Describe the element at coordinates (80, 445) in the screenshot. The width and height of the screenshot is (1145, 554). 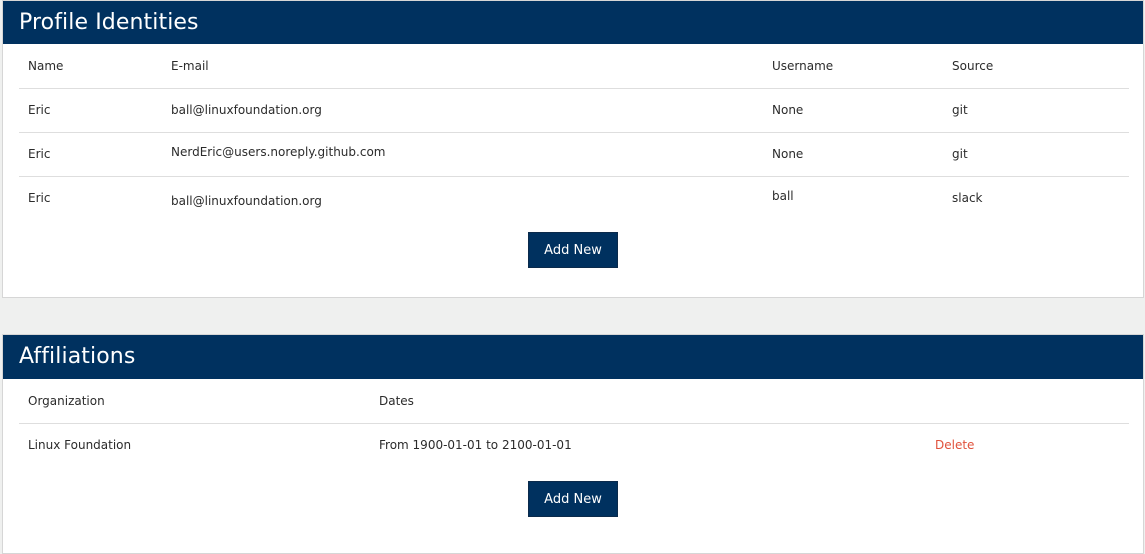
I see `affiliation-organization: Linux Foundation` at that location.